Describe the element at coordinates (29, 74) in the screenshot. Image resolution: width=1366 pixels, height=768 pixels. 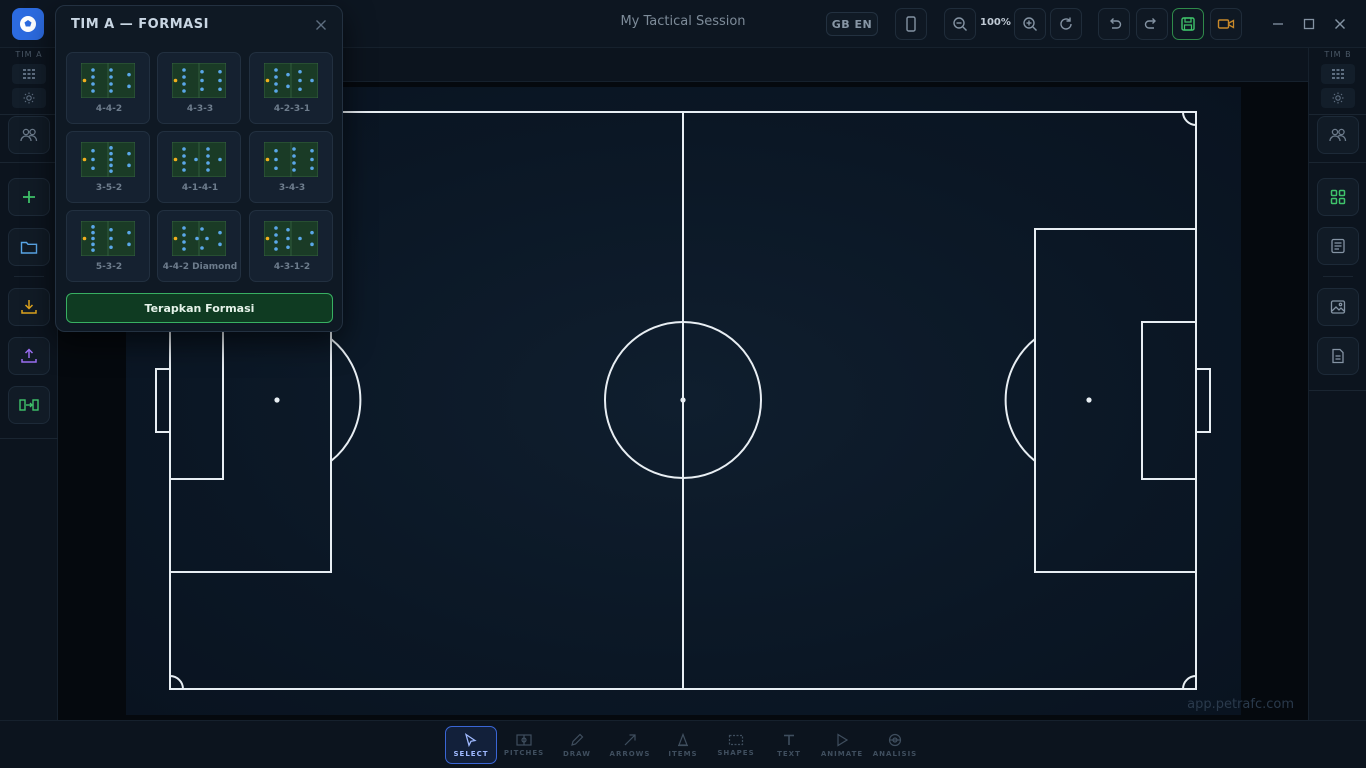
I see `team-a-formation-button` at that location.